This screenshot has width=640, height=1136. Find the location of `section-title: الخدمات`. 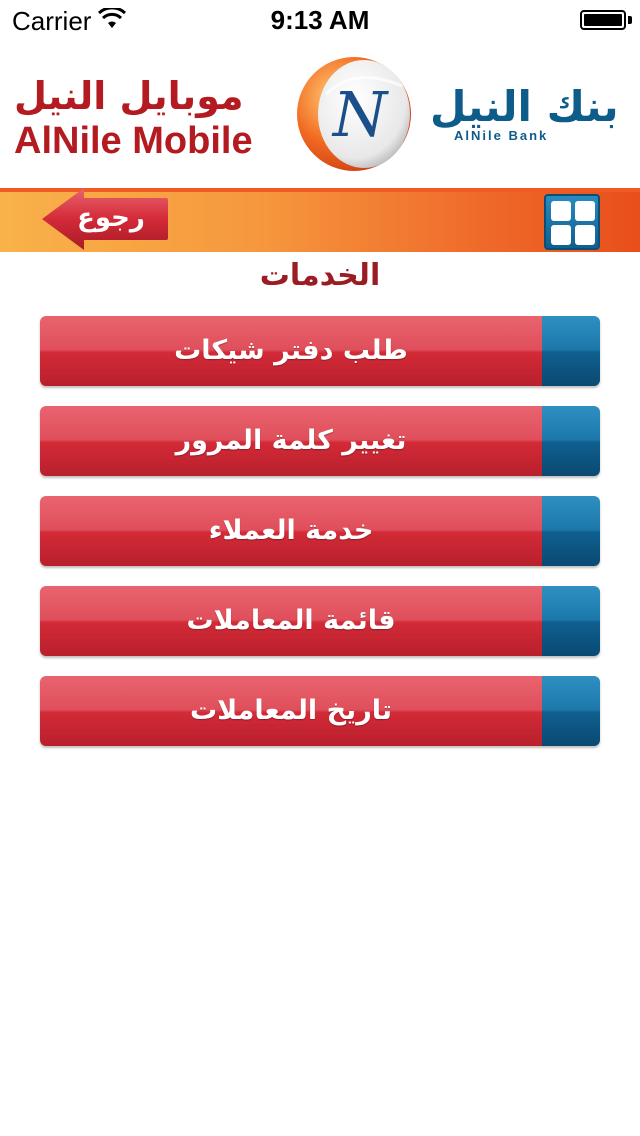

section-title: الخدمات is located at coordinates (320, 275).